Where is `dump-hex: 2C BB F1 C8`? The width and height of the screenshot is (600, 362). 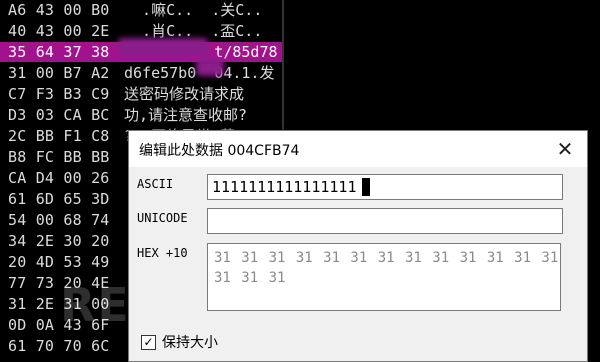
dump-hex: 2C BB F1 C8 is located at coordinates (59, 136).